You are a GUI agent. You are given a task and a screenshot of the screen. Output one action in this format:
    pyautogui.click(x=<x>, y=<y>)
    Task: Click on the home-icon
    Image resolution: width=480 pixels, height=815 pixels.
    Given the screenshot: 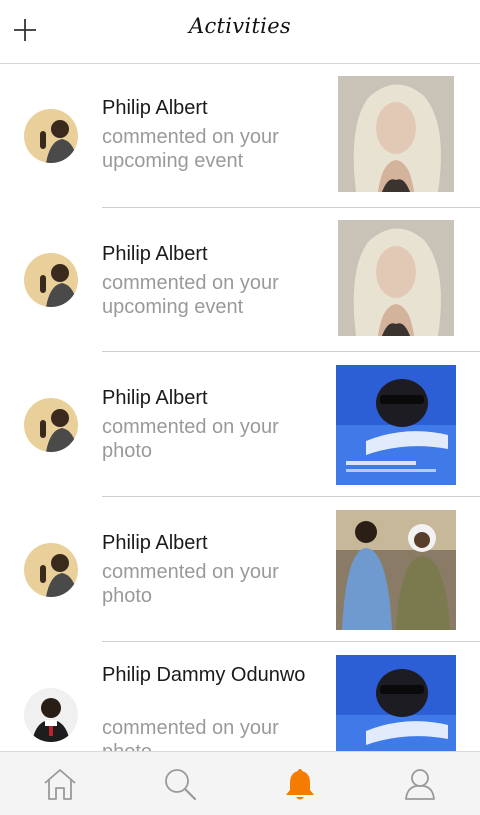 What is the action you would take?
    pyautogui.click(x=60, y=784)
    